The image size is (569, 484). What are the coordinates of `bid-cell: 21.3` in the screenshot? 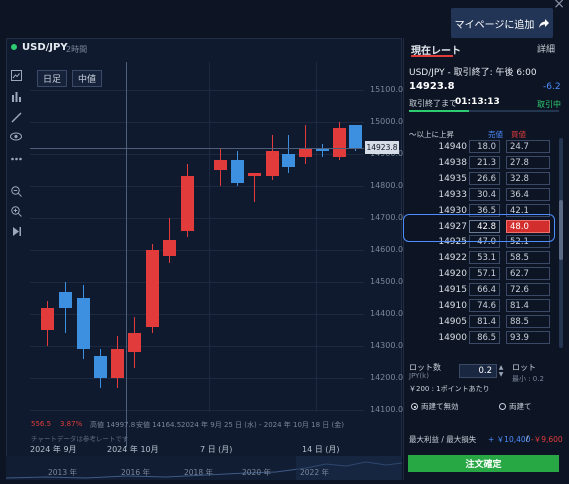 It's located at (484, 162).